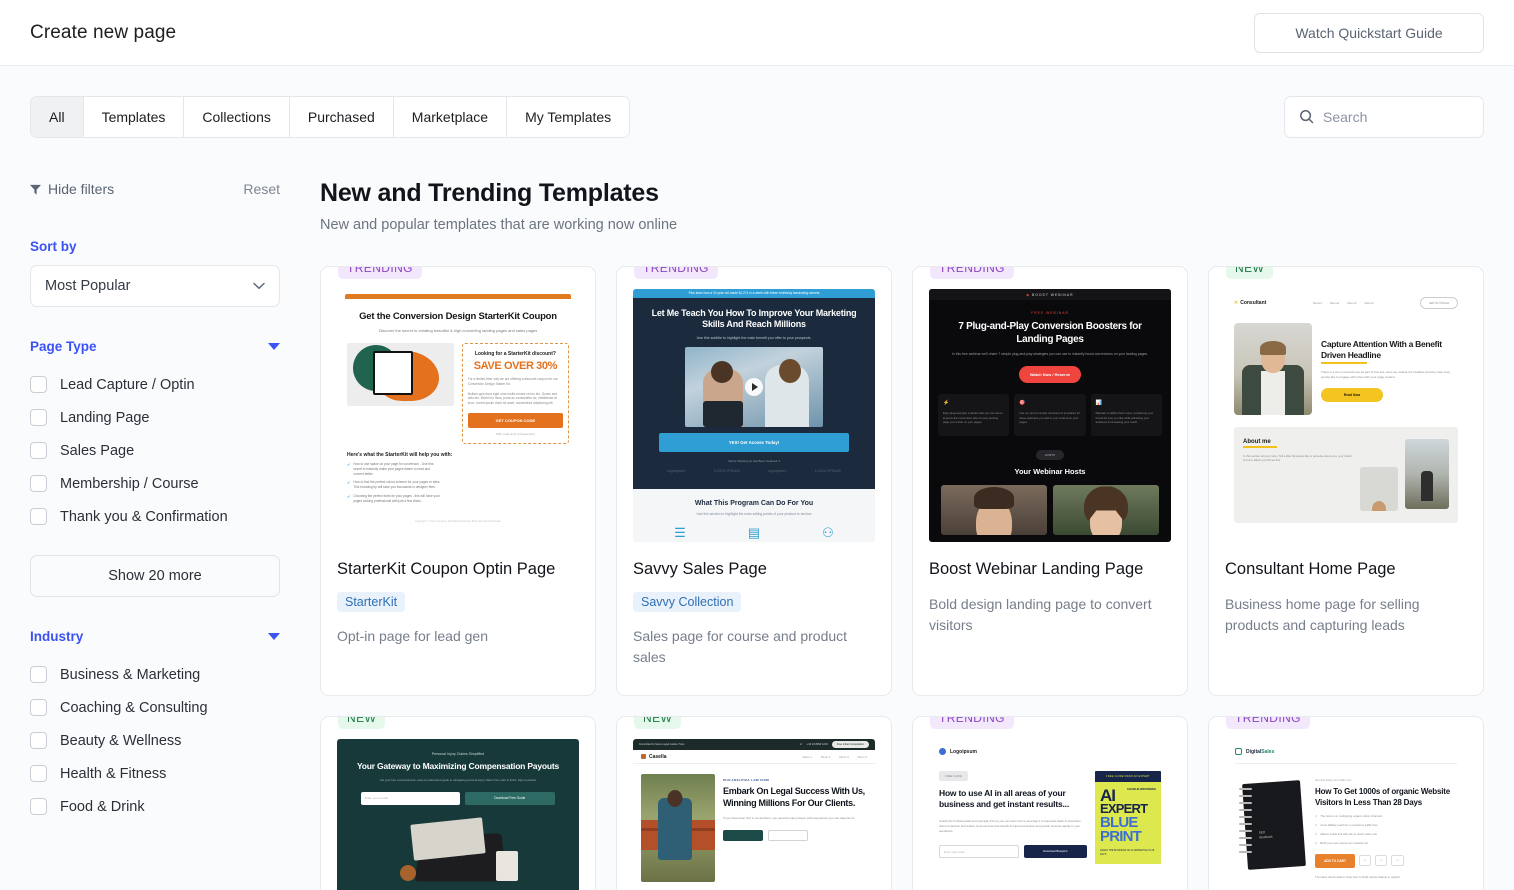  I want to click on checkbox-landing-page: Landing Page, so click(155, 417).